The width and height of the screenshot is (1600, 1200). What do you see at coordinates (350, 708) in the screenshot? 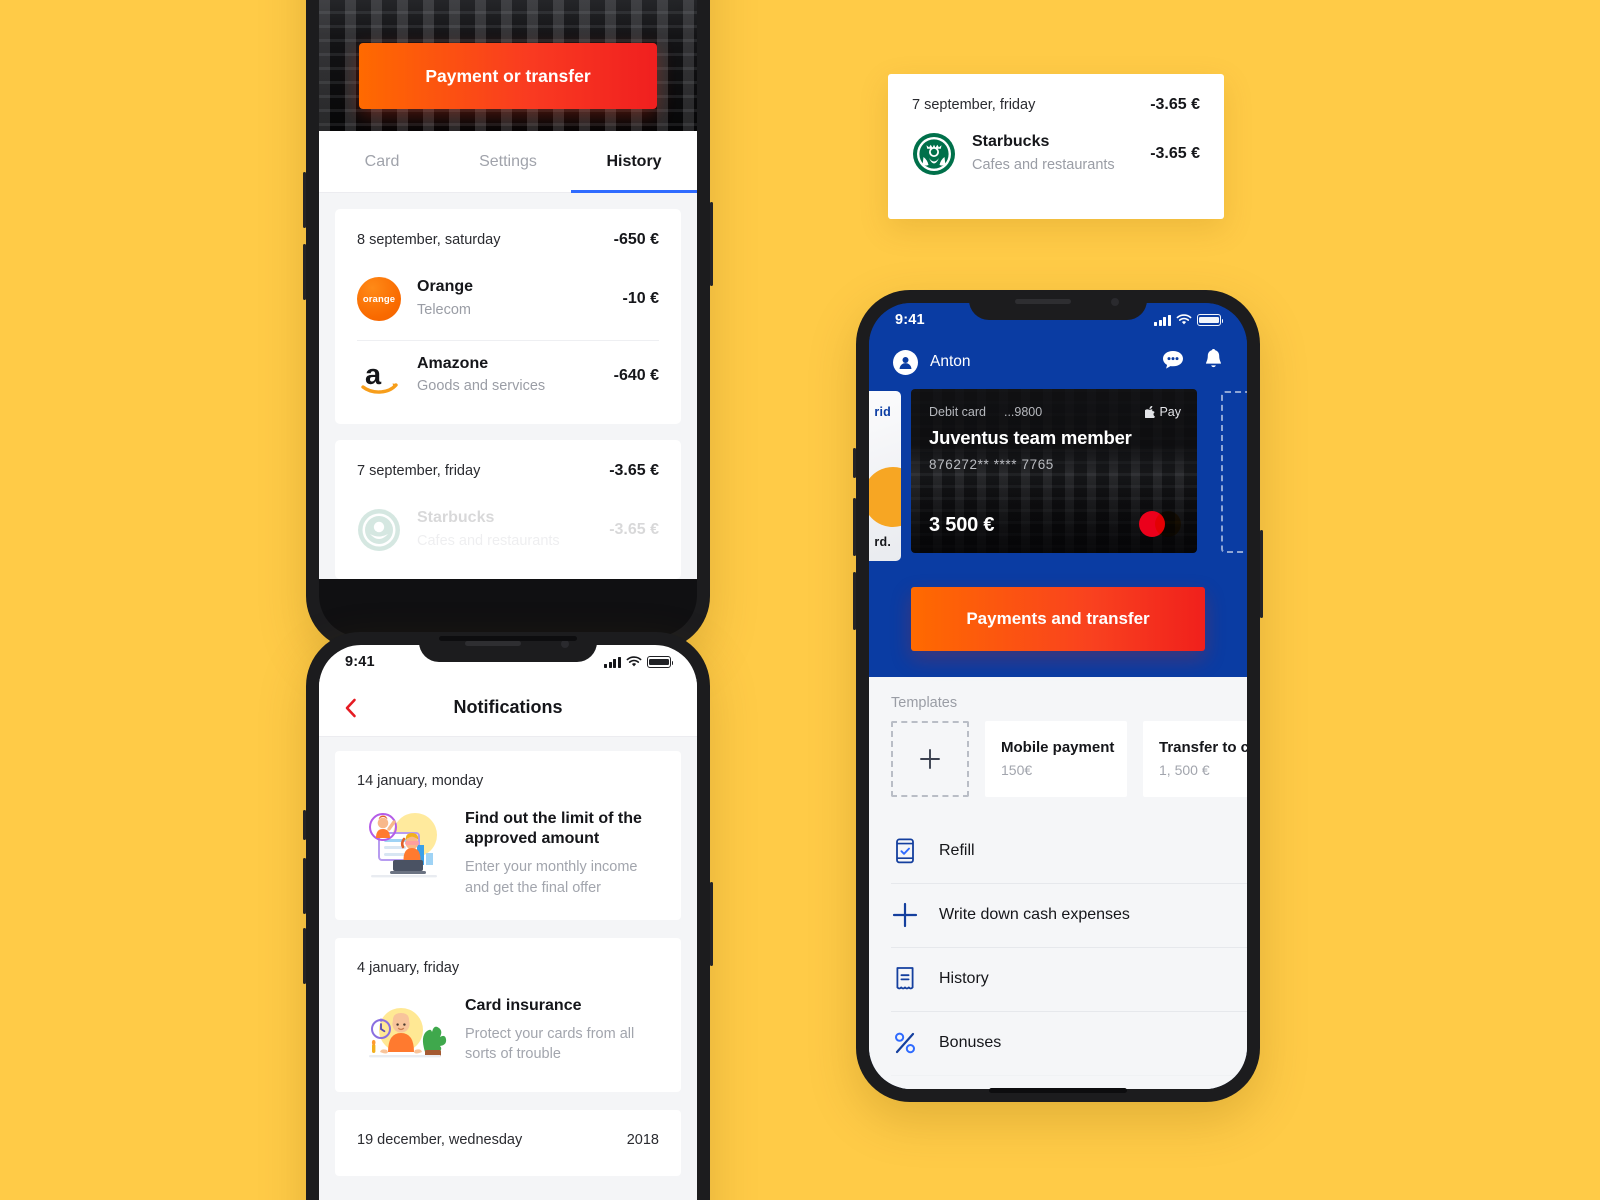
I see `chevron-left-icon` at bounding box center [350, 708].